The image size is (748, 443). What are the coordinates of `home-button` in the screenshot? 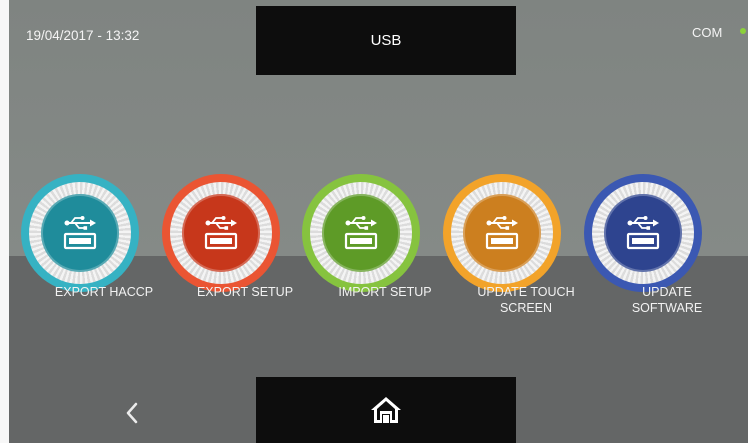 It's located at (386, 410).